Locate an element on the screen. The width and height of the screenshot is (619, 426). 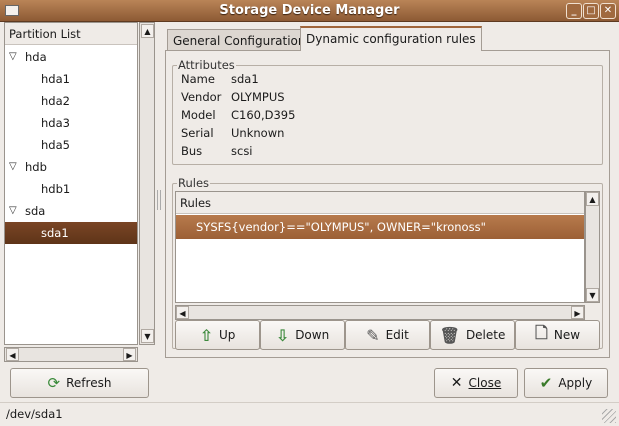
rules-vertical-scrollbar: ▲ ▼ is located at coordinates (592, 247).